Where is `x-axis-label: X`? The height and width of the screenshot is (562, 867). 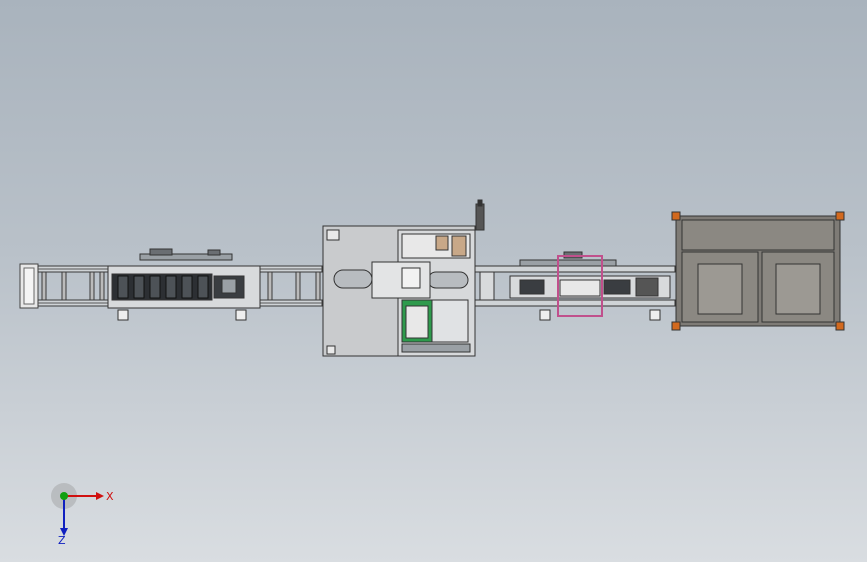 x-axis-label: X is located at coordinates (110, 496).